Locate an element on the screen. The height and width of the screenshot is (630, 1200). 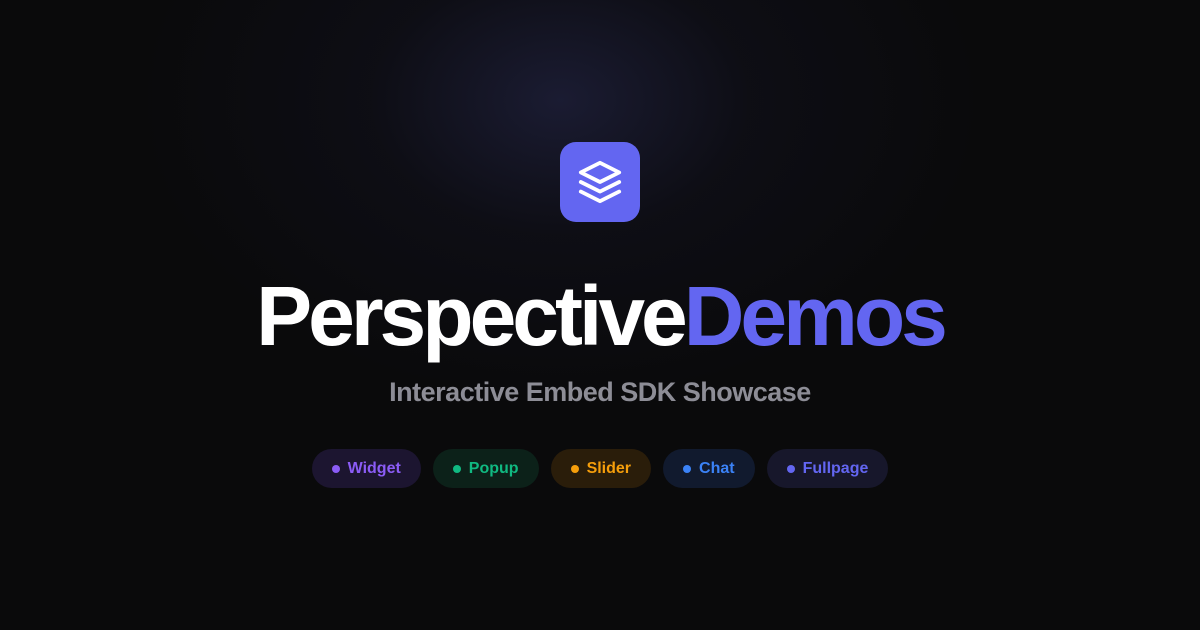
logo-badge is located at coordinates (600, 182).